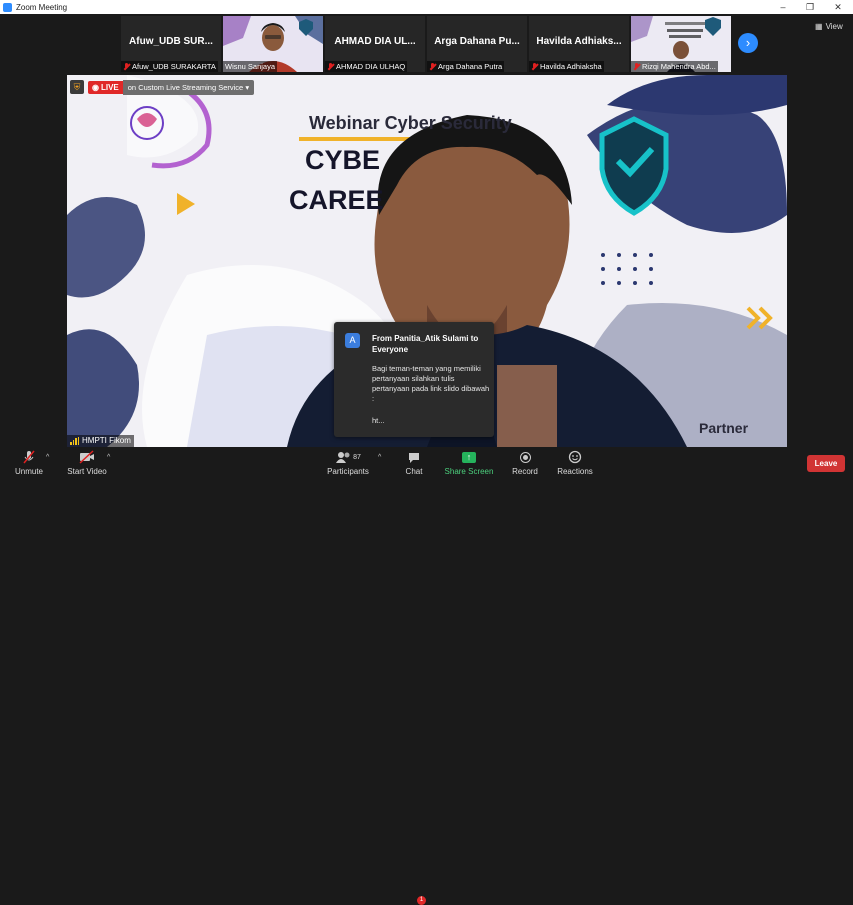 Image resolution: width=853 pixels, height=905 pixels. I want to click on share-screen-label: Share Screen, so click(469, 471).